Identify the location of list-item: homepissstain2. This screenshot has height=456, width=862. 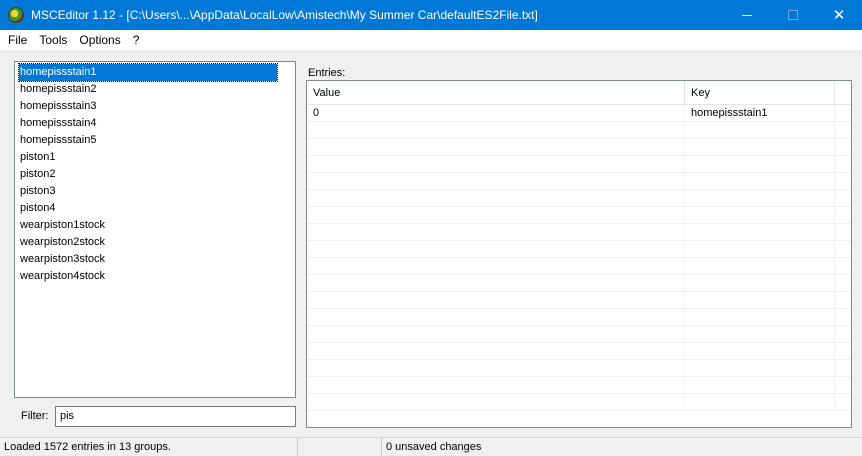
(148, 89).